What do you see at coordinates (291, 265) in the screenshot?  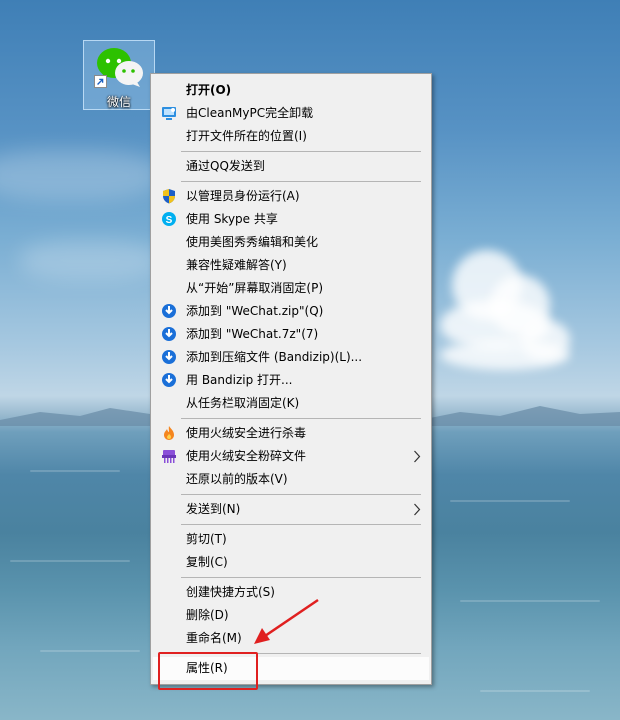 I see `menu-item-compatibility-troubleshoot: 兼容性疑难解答(Y)` at bounding box center [291, 265].